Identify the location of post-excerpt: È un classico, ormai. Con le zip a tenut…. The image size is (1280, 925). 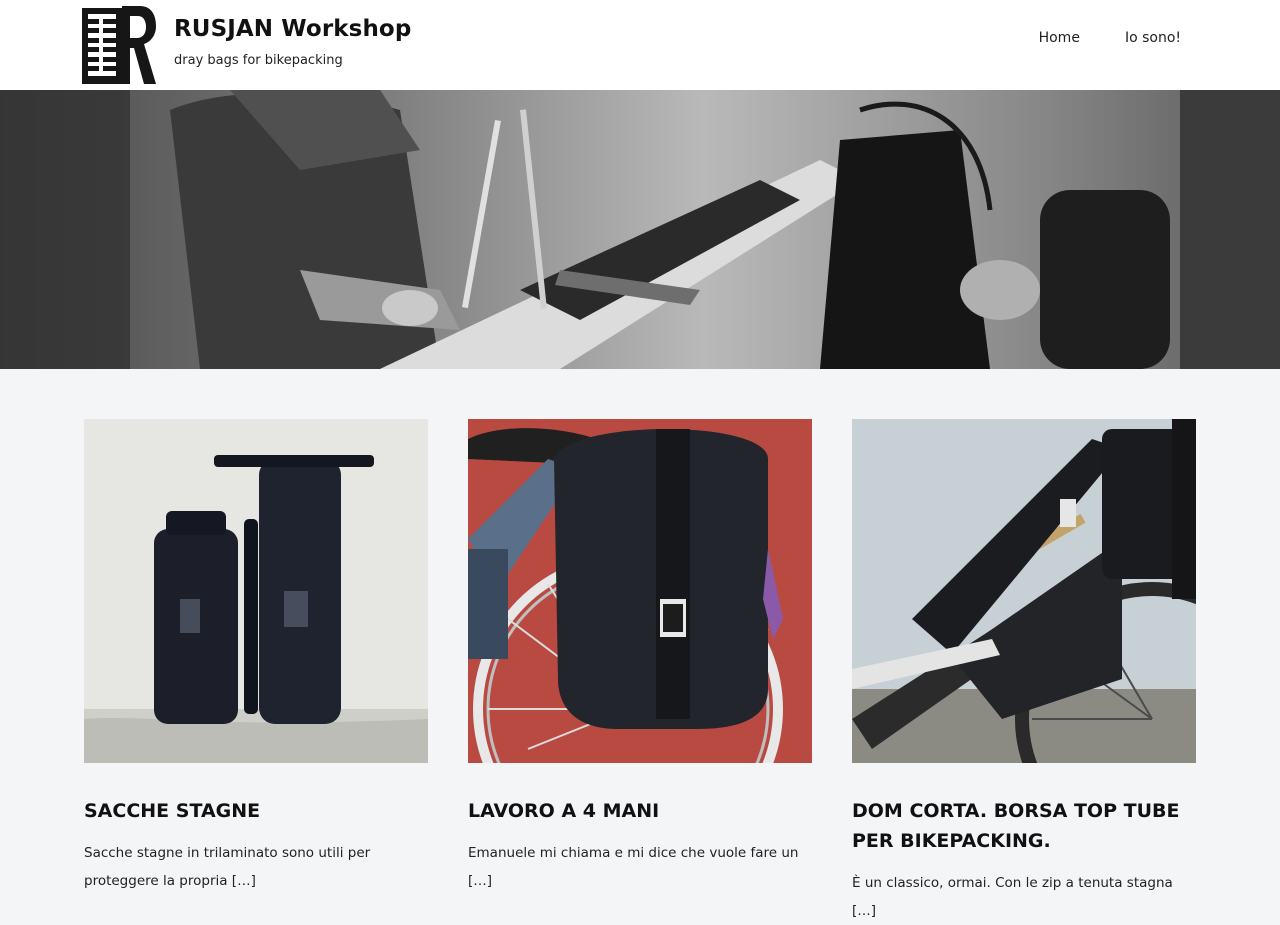
(1012, 897).